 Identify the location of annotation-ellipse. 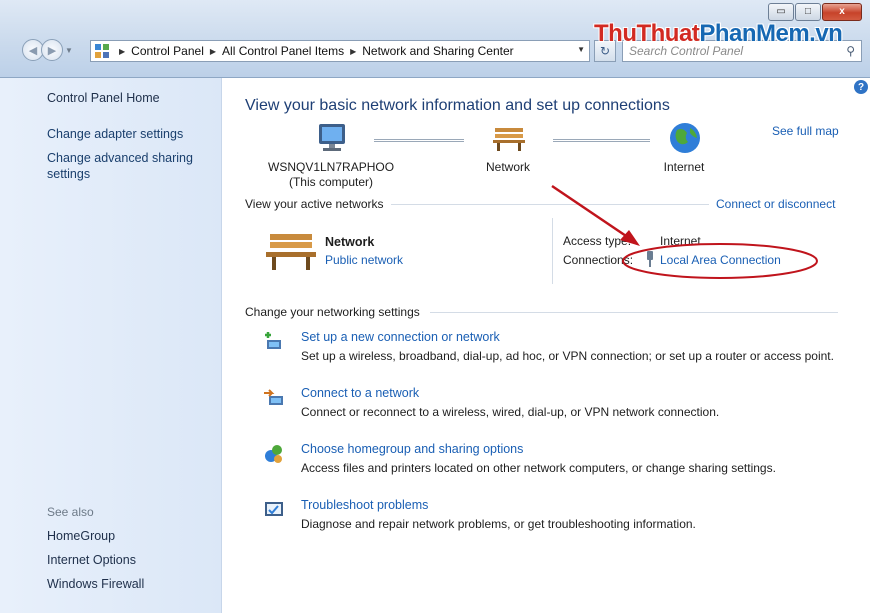
(720, 261).